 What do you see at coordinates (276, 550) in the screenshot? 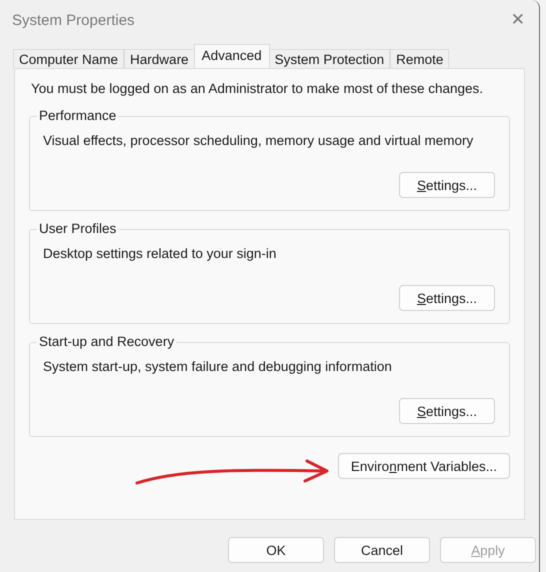
I see `dialog-button: OK` at bounding box center [276, 550].